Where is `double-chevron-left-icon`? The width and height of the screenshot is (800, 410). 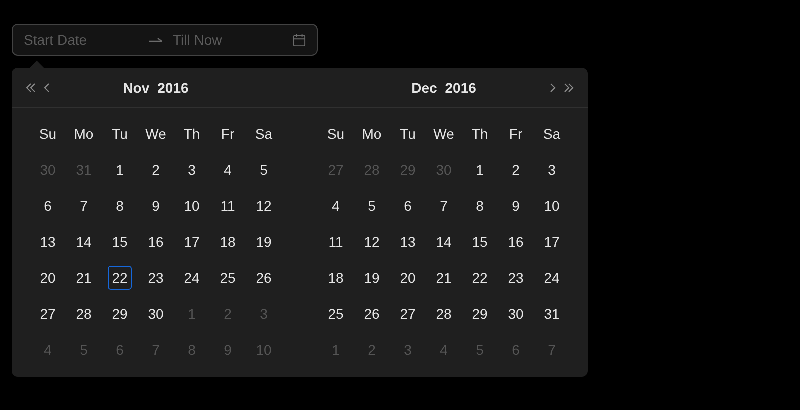 double-chevron-left-icon is located at coordinates (31, 87).